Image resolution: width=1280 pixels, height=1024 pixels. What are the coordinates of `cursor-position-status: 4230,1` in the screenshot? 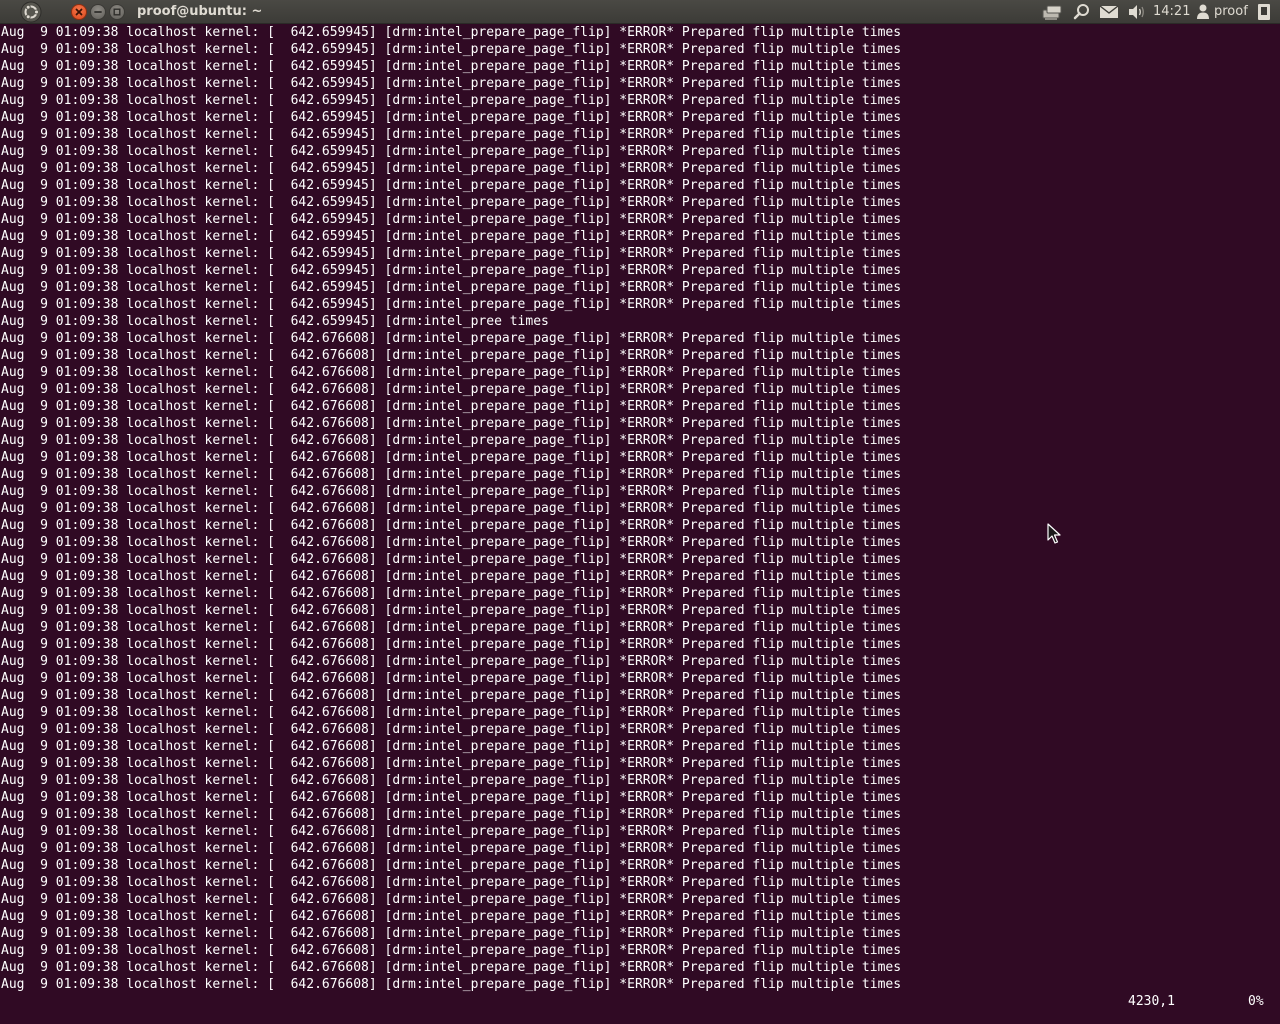 It's located at (1151, 1001).